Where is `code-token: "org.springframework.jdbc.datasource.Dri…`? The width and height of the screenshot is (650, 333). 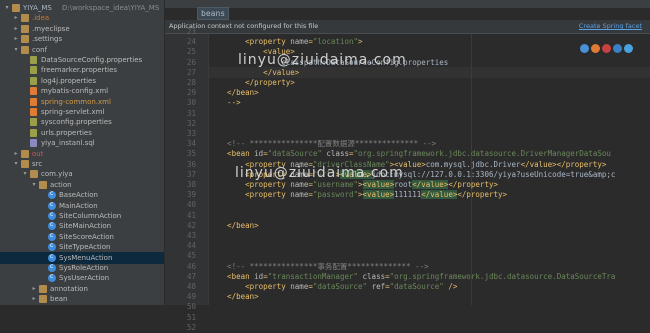 code-token: "org.springframework.jdbc.datasource.Dri… is located at coordinates (482, 154).